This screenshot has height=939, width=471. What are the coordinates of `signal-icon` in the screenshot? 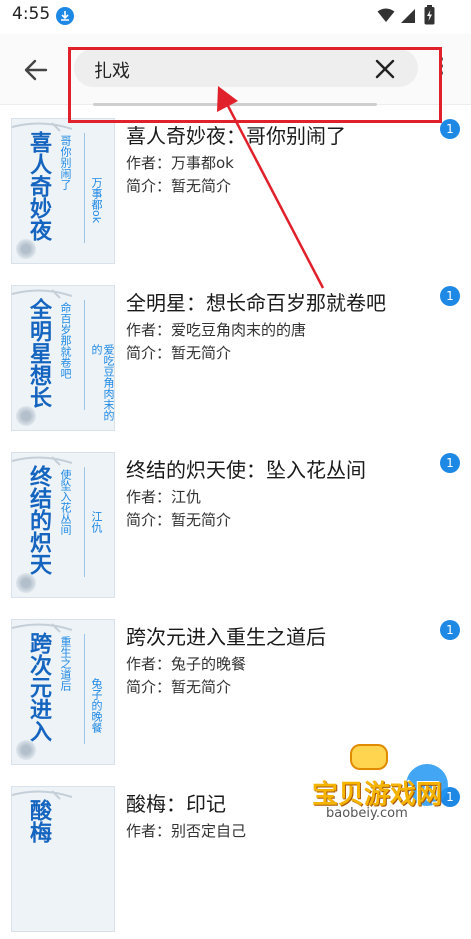 It's located at (408, 16).